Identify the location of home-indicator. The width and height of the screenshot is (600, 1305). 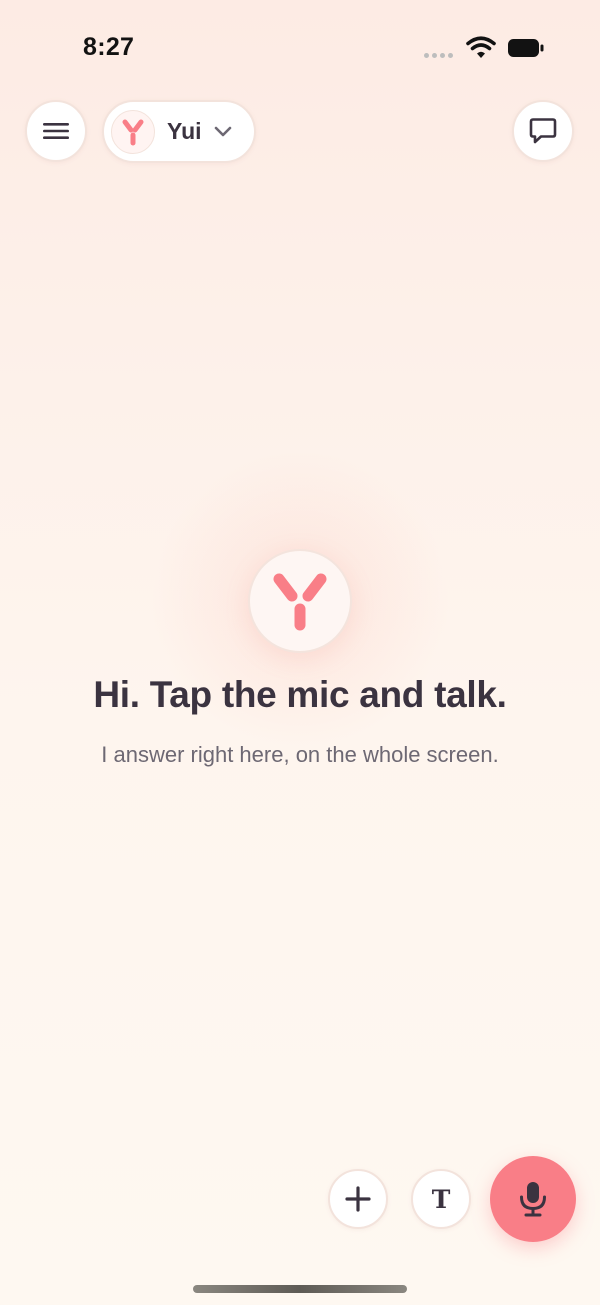
(300, 1289).